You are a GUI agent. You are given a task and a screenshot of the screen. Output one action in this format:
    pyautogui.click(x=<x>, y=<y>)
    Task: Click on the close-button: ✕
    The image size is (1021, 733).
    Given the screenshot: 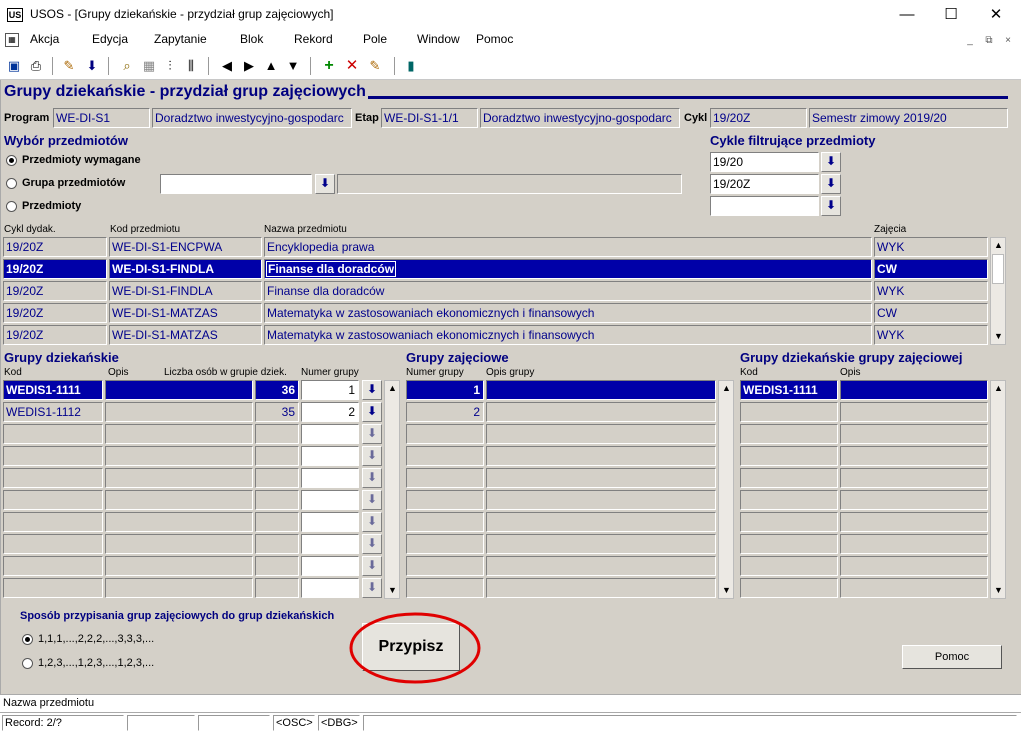 What is the action you would take?
    pyautogui.click(x=996, y=15)
    